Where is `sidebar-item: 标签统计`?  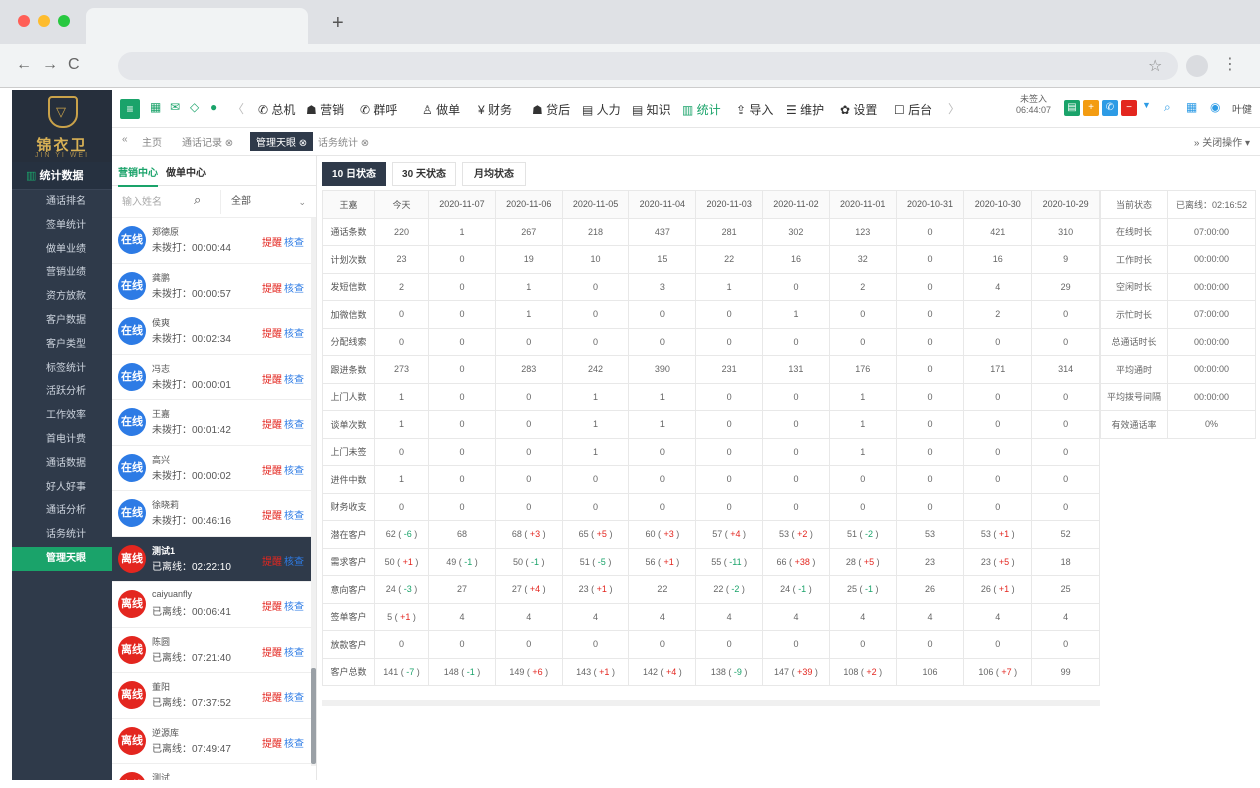 sidebar-item: 标签统计 is located at coordinates (62, 369).